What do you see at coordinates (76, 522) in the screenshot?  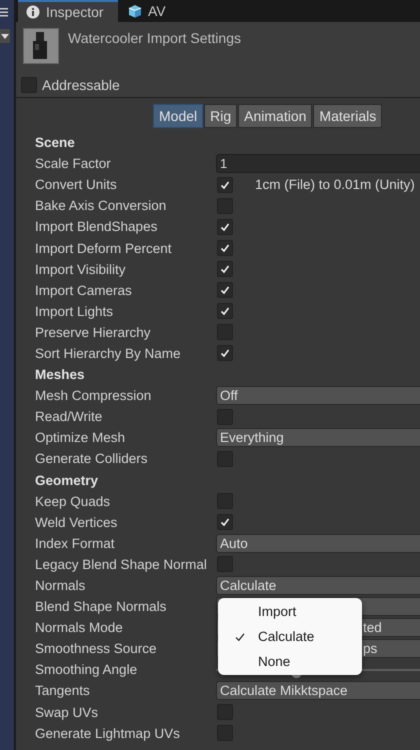 I see `field-label: Weld Vertices` at bounding box center [76, 522].